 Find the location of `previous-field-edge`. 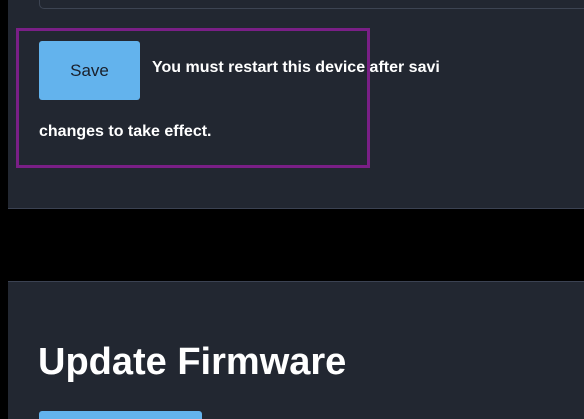

previous-field-edge is located at coordinates (311, 4).